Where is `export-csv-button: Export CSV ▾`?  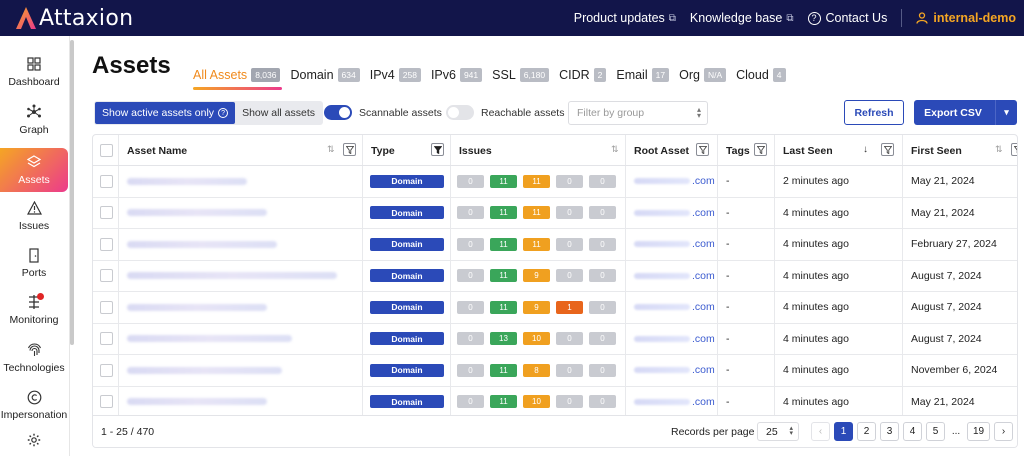 export-csv-button: Export CSV ▾ is located at coordinates (965, 112).